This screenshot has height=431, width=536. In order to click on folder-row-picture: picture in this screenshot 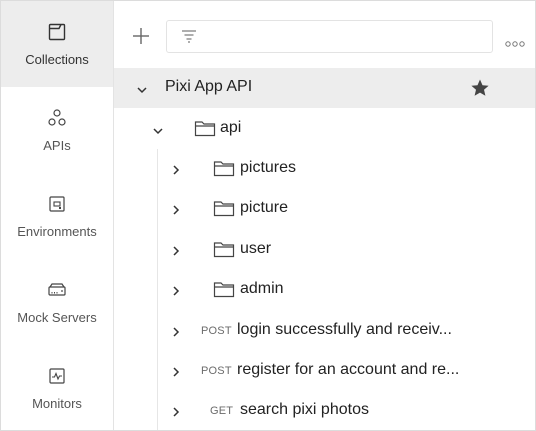, I will do `click(324, 209)`.